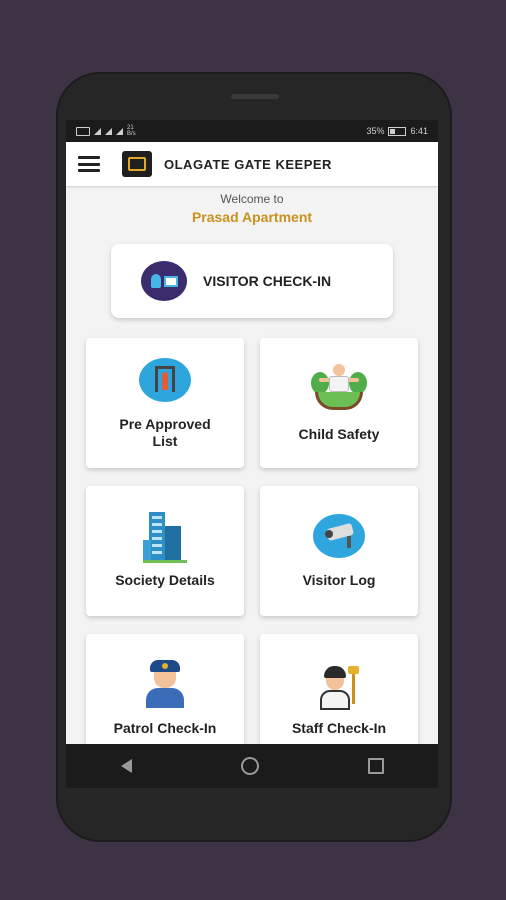  I want to click on network-speed: 21 B/s, so click(131, 131).